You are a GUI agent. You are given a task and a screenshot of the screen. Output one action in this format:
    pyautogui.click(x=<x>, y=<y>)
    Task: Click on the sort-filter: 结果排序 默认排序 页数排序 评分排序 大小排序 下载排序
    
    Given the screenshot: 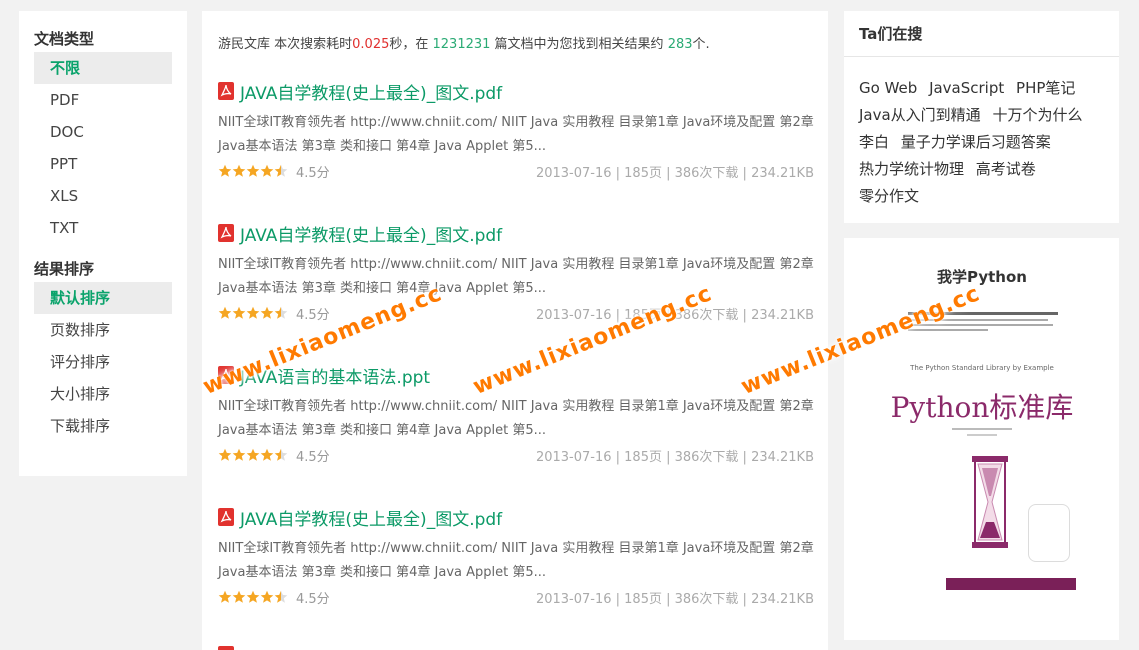 What is the action you would take?
    pyautogui.click(x=103, y=349)
    